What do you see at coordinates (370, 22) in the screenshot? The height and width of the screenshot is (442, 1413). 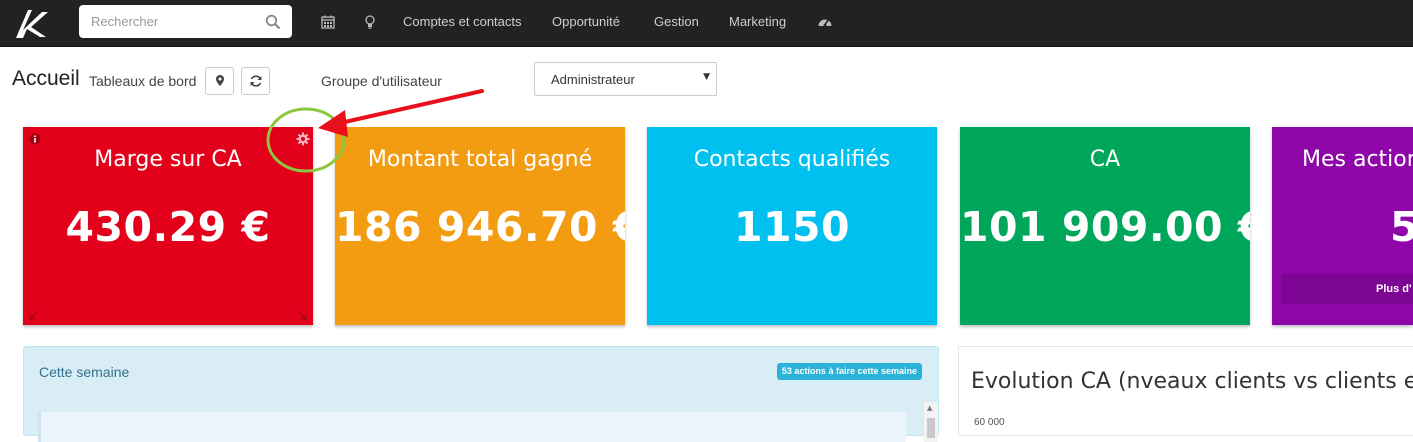 I see `lightbulb-icon` at bounding box center [370, 22].